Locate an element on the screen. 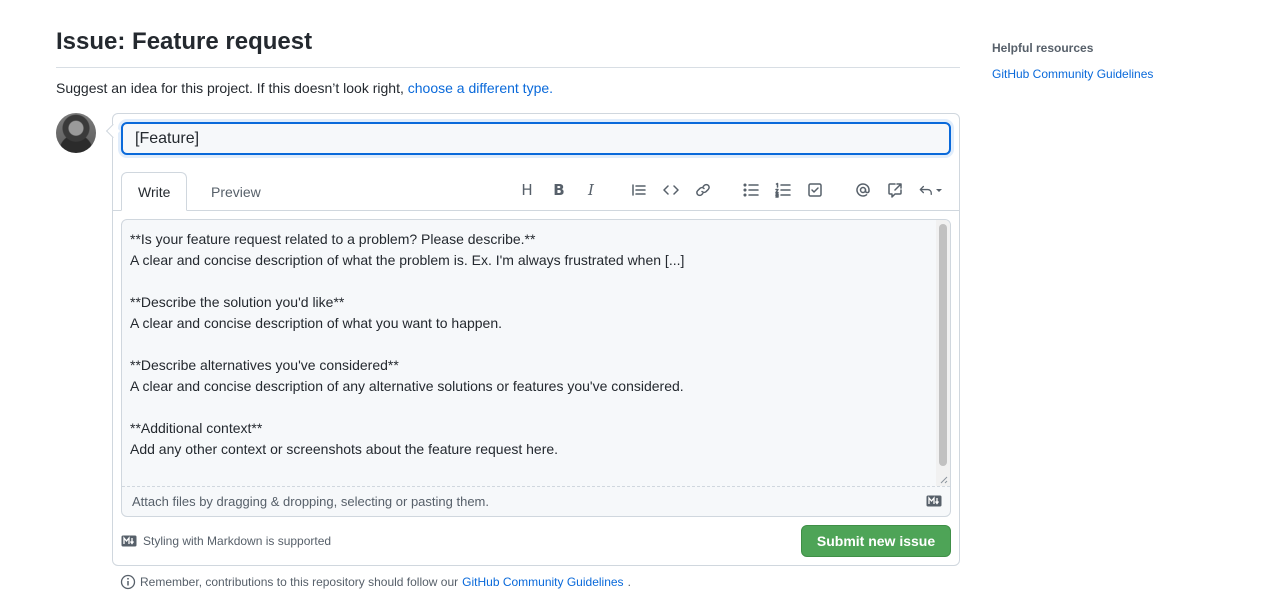 This screenshot has width=1284, height=613. markdown-support-note: Styling with Markdown is supported is located at coordinates (226, 541).